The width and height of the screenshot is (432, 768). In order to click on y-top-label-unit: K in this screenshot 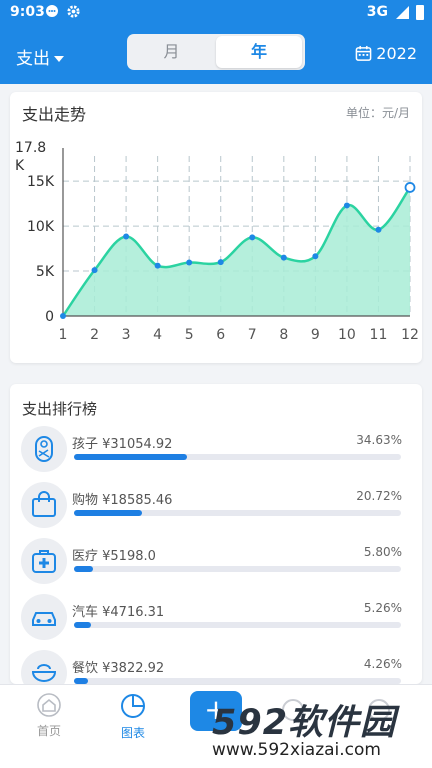, I will do `click(20, 166)`.